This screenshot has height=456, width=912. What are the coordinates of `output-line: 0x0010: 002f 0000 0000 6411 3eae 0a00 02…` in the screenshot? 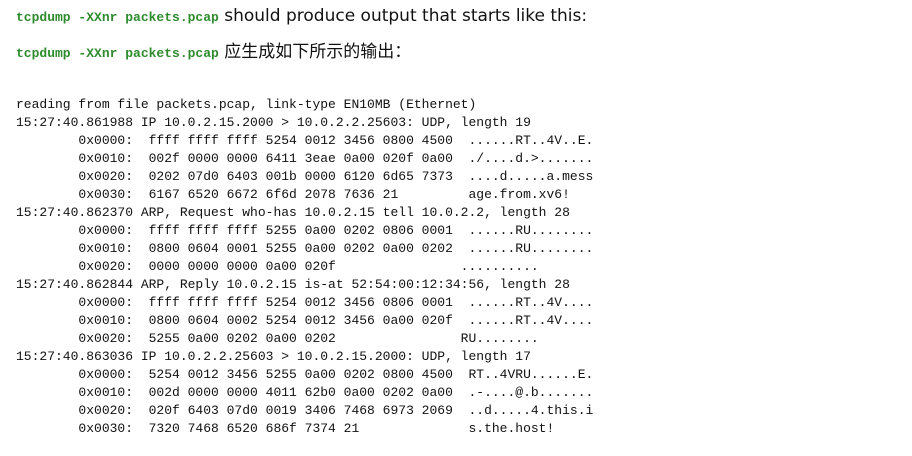 It's located at (305, 158).